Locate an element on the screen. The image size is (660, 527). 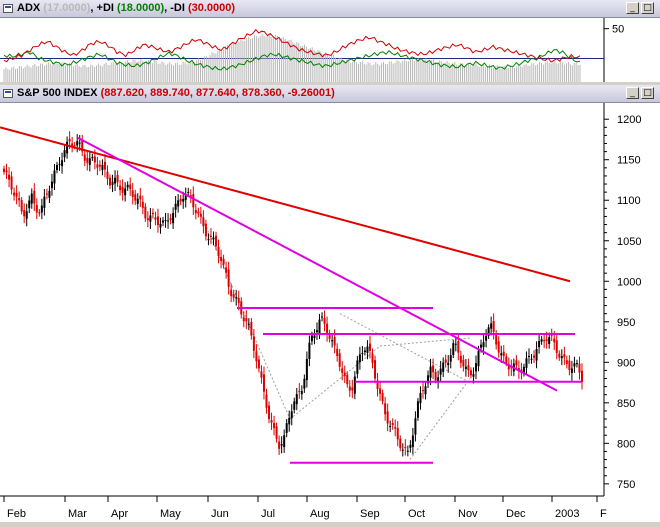
price-x-tick-label: Mar is located at coordinates (77, 514).